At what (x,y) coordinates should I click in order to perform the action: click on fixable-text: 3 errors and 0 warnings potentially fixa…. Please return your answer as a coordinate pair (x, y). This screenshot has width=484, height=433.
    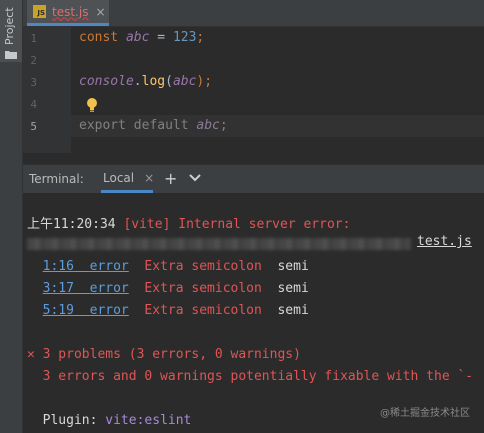
    Looking at the image, I should click on (258, 376).